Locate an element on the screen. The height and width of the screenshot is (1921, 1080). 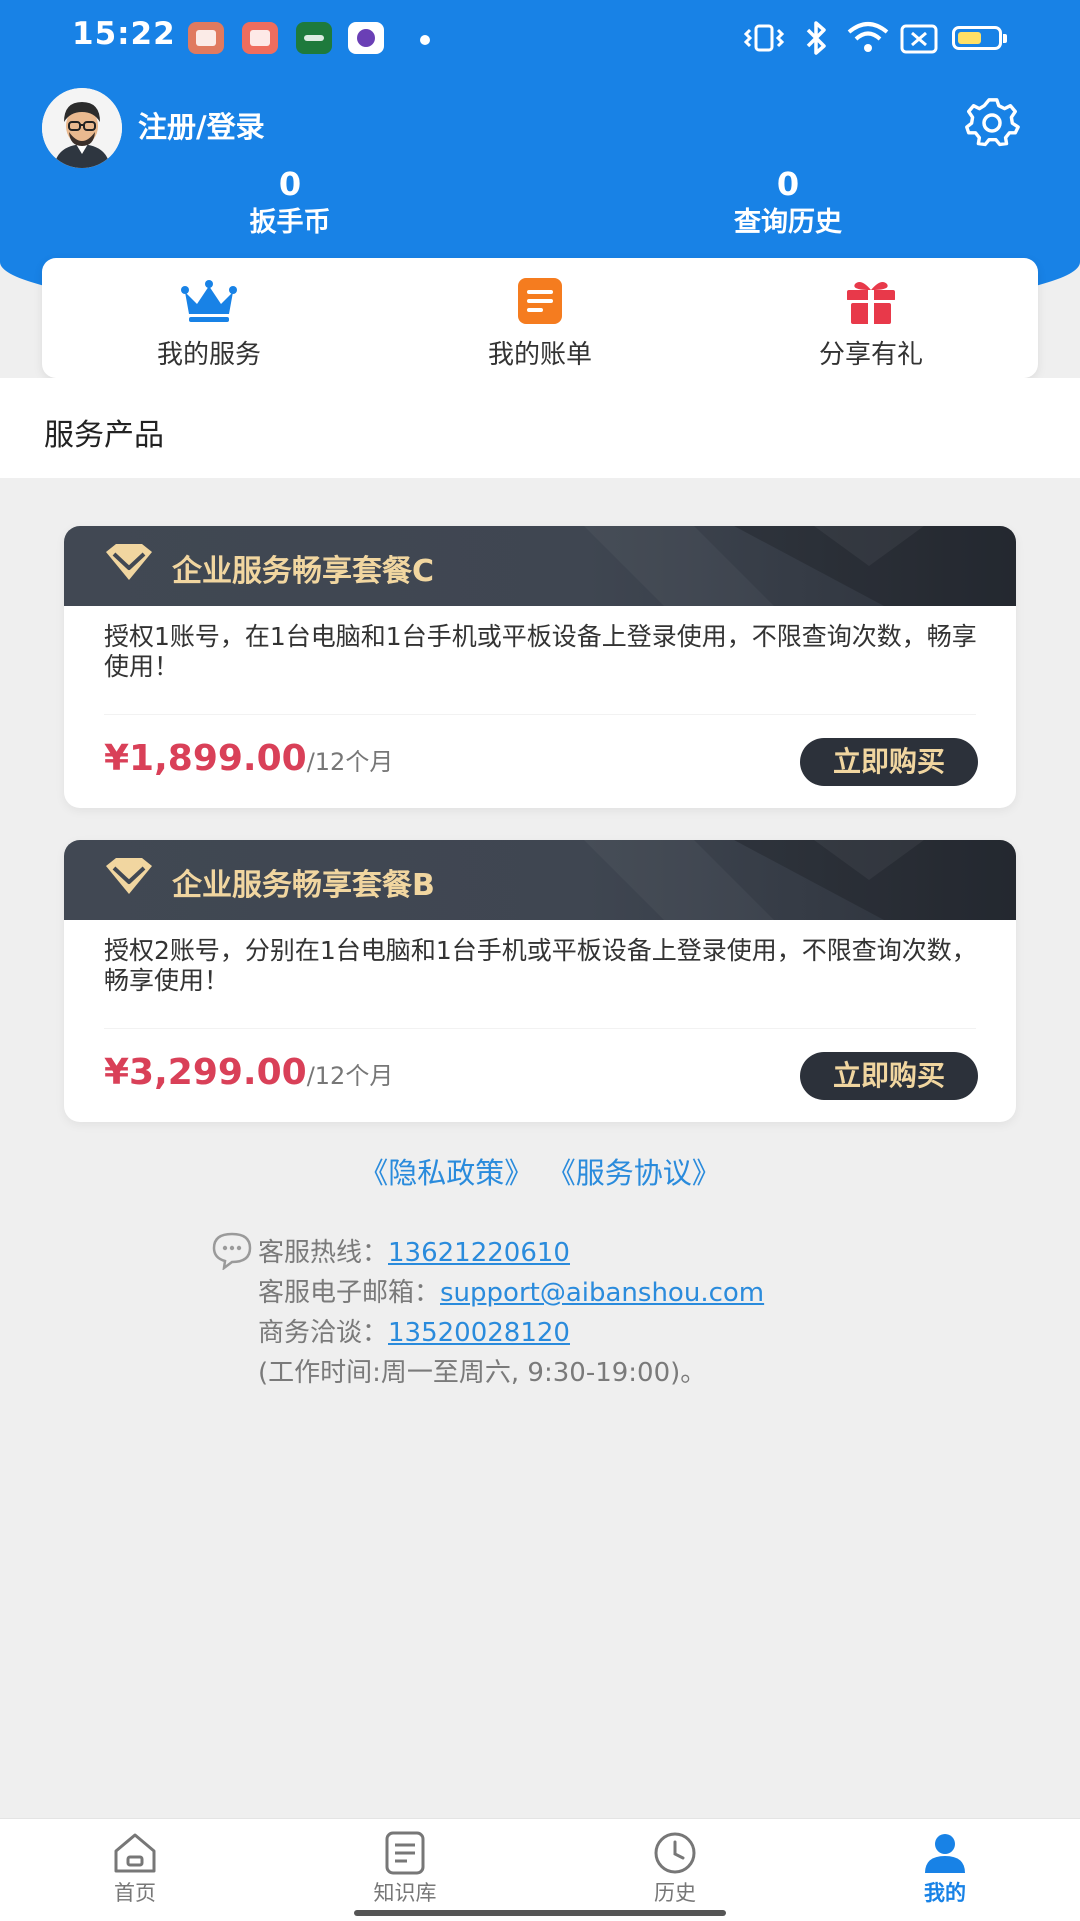
battery-icon is located at coordinates (979, 38).